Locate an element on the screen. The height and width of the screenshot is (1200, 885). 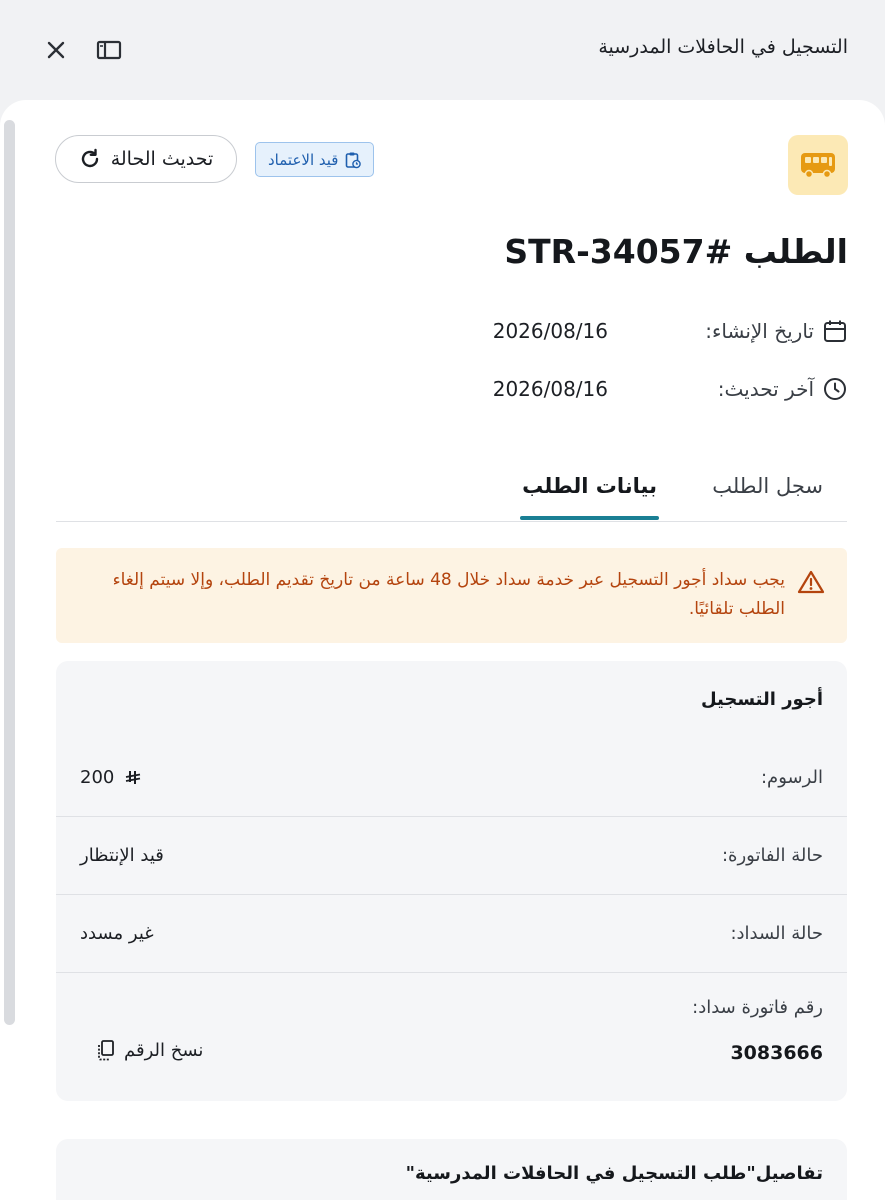
request-details-card: تفاصيل"طلب التسجيل في الحافلات المدرسية" is located at coordinates (451, 1169).